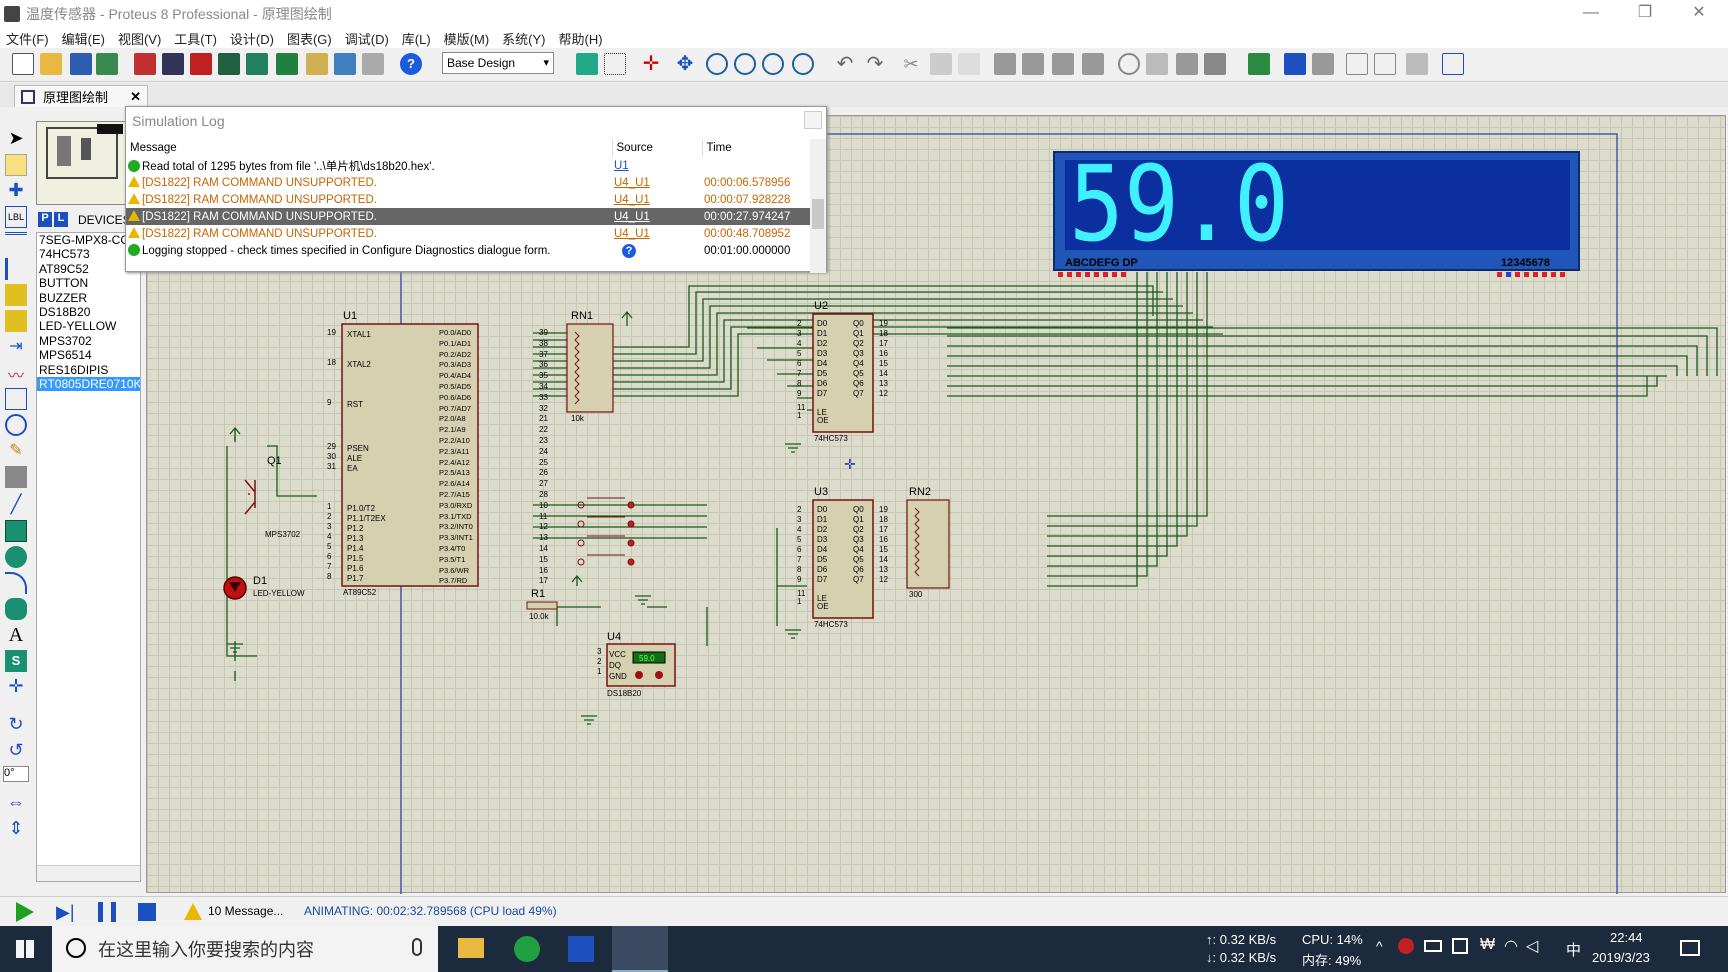 This screenshot has width=1728, height=972. Describe the element at coordinates (1259, 64) in the screenshot. I see `wire-autorouter-icon` at that location.